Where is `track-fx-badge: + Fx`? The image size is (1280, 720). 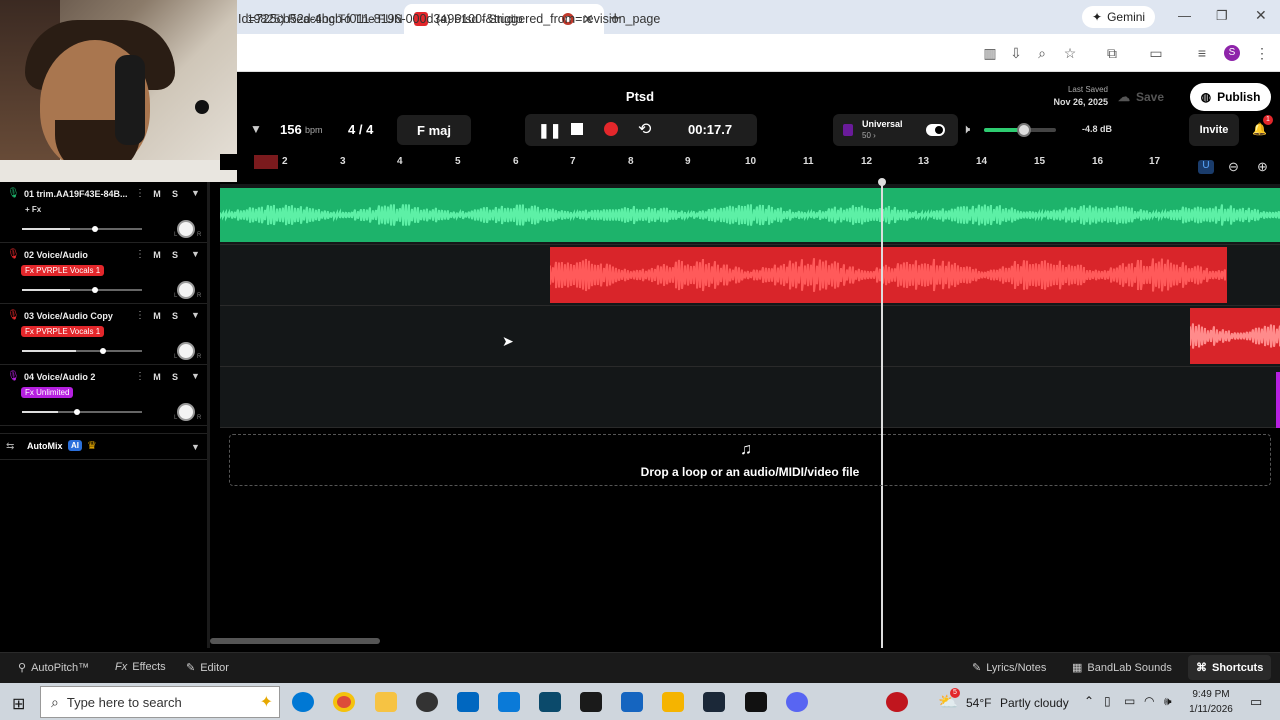 track-fx-badge: + Fx is located at coordinates (33, 209).